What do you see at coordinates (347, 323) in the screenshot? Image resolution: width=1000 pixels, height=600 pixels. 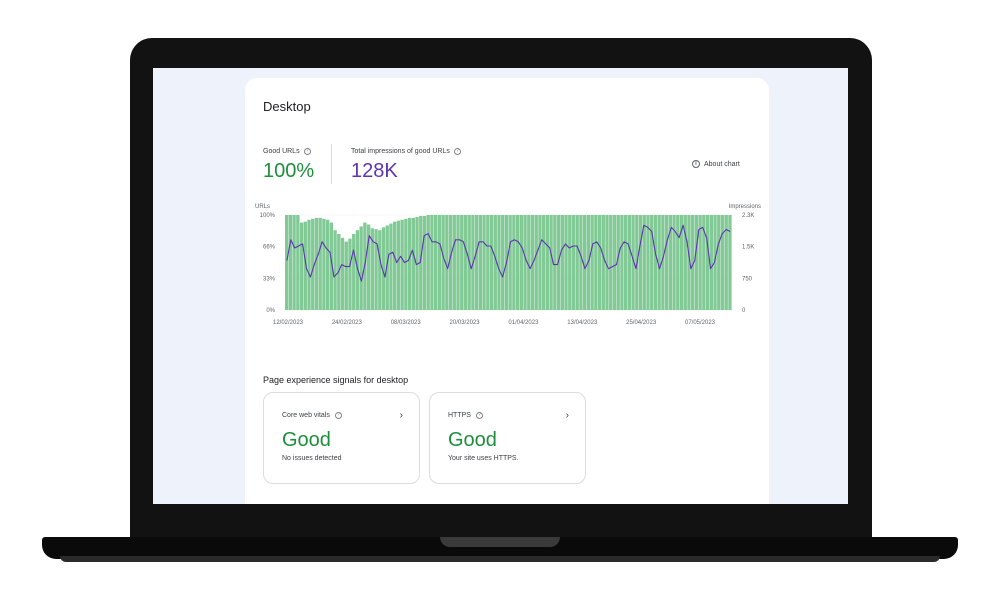 I see `x-tick-label: 24/02/2023` at bounding box center [347, 323].